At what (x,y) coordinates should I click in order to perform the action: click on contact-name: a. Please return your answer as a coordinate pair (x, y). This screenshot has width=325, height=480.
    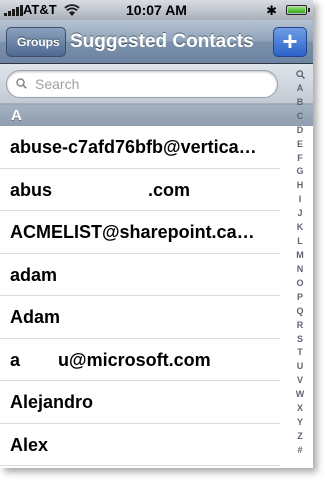
    Looking at the image, I should click on (15, 359).